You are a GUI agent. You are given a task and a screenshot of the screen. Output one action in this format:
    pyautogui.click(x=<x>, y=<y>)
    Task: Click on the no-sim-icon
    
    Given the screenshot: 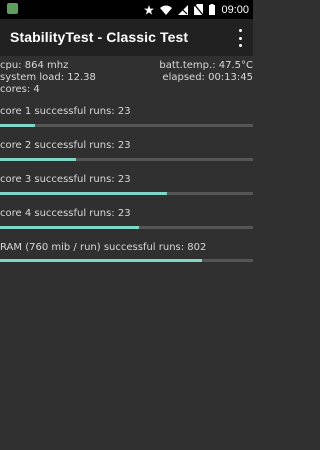 What is the action you would take?
    pyautogui.click(x=199, y=9)
    